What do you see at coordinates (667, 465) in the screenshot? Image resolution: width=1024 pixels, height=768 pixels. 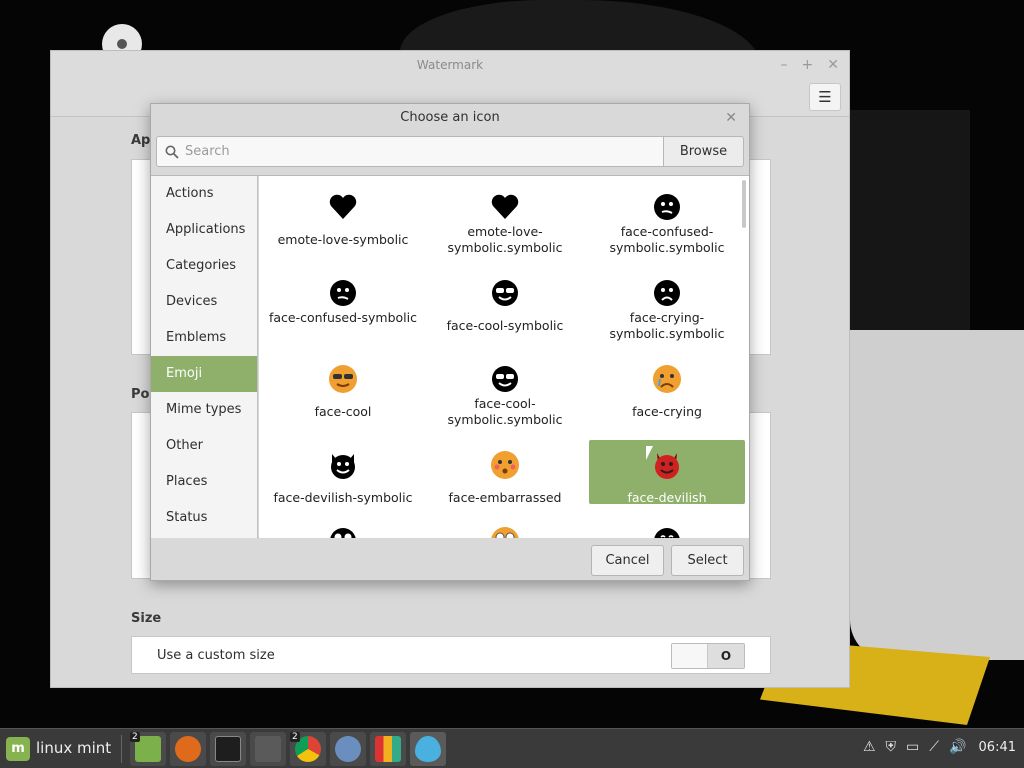 I see `face-devilish-color-icon` at bounding box center [667, 465].